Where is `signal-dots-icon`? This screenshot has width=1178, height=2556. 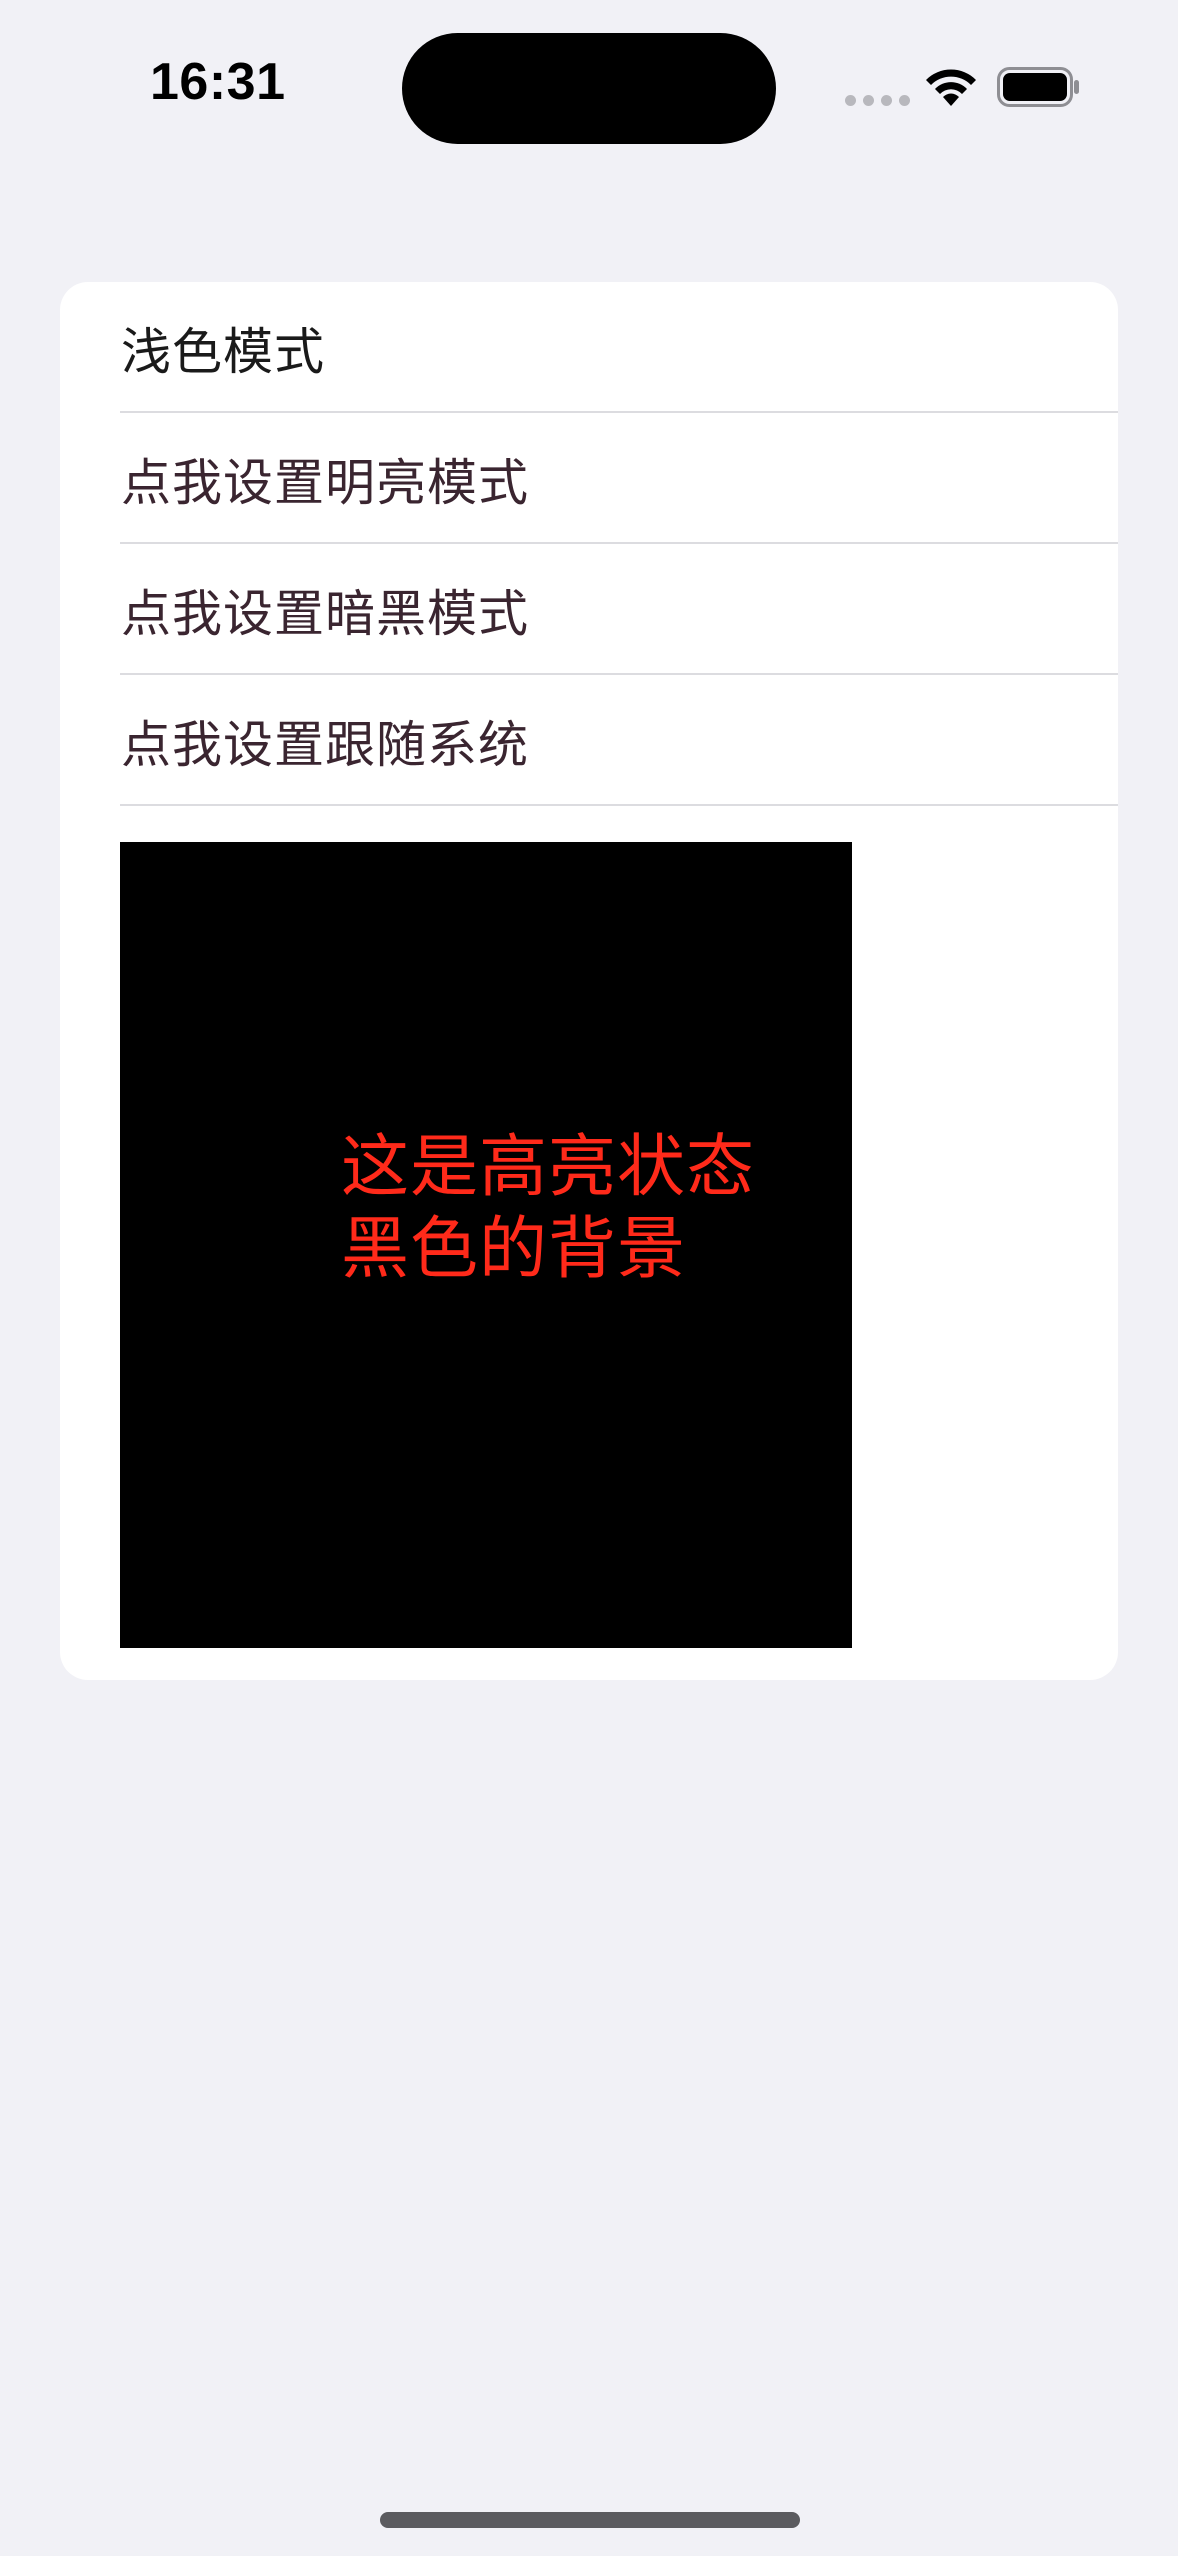 signal-dots-icon is located at coordinates (877, 100).